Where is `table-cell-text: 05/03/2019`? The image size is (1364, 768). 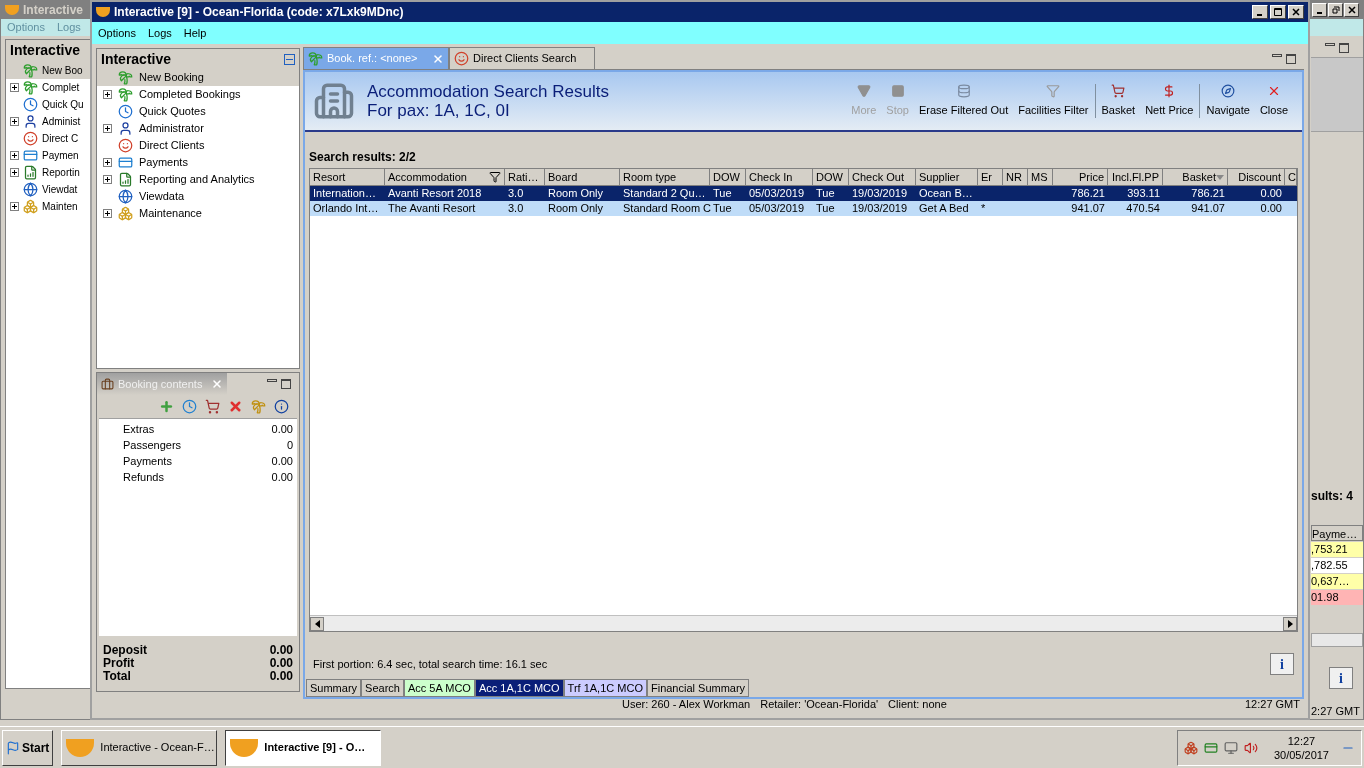
table-cell-text: 05/03/2019 is located at coordinates (777, 209).